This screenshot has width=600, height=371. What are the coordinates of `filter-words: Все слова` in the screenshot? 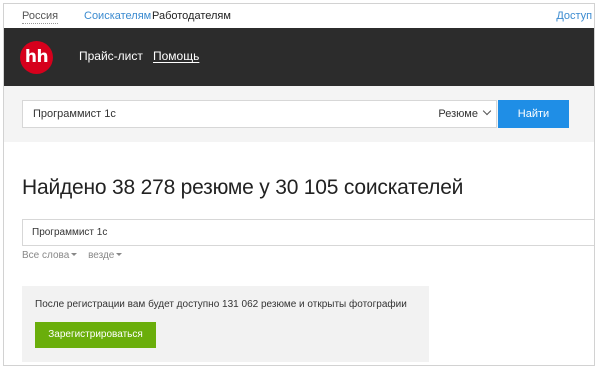 It's located at (50, 255).